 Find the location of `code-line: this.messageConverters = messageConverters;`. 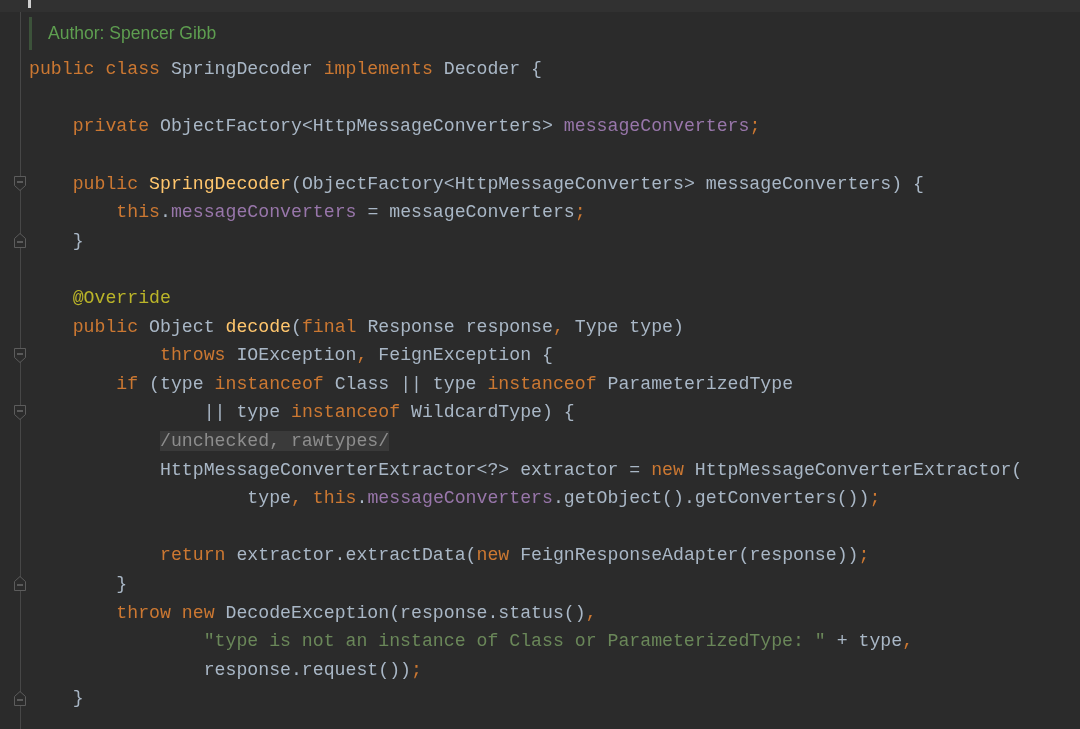

code-line: this.messageConverters = messageConverters; is located at coordinates (351, 213).